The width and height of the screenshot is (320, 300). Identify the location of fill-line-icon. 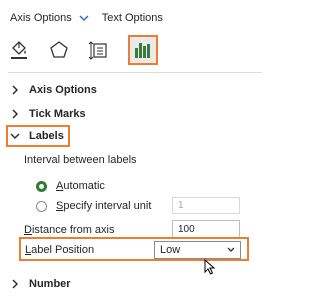
(19, 50).